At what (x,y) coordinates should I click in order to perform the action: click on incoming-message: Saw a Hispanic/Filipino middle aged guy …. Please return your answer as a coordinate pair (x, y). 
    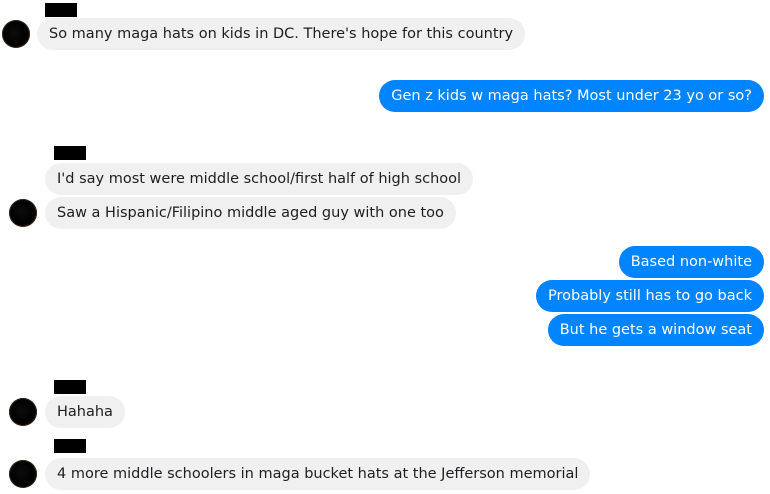
    Looking at the image, I should click on (250, 213).